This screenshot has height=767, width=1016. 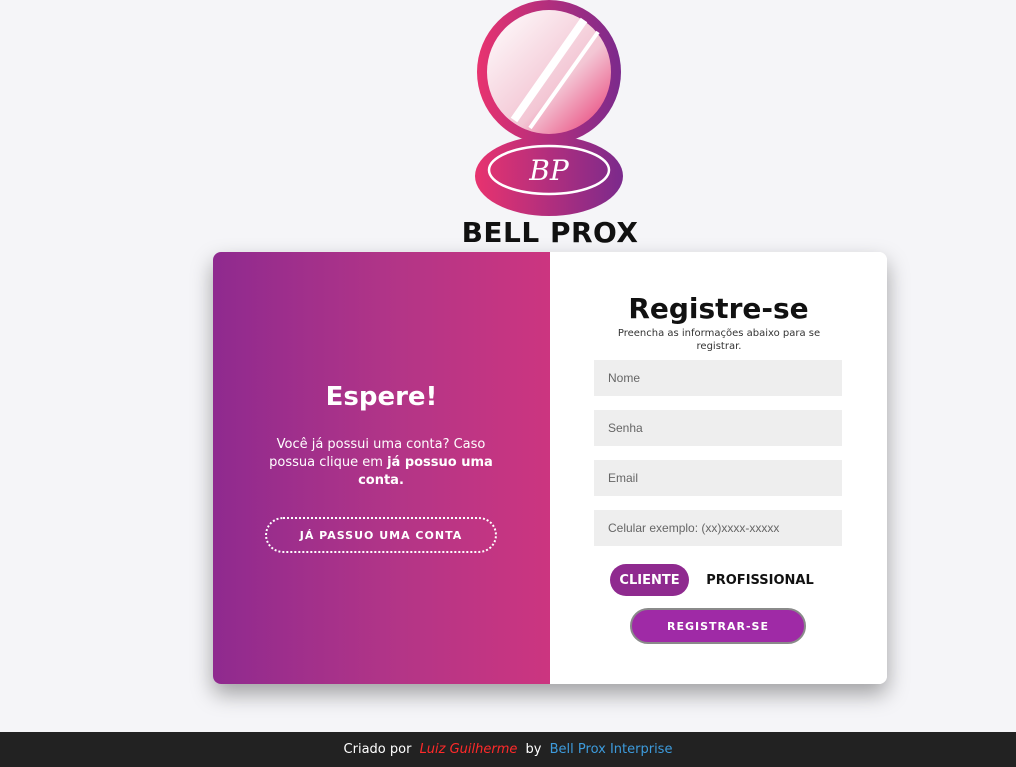 What do you see at coordinates (549, 170) in the screenshot?
I see `logo-monogram: BP` at bounding box center [549, 170].